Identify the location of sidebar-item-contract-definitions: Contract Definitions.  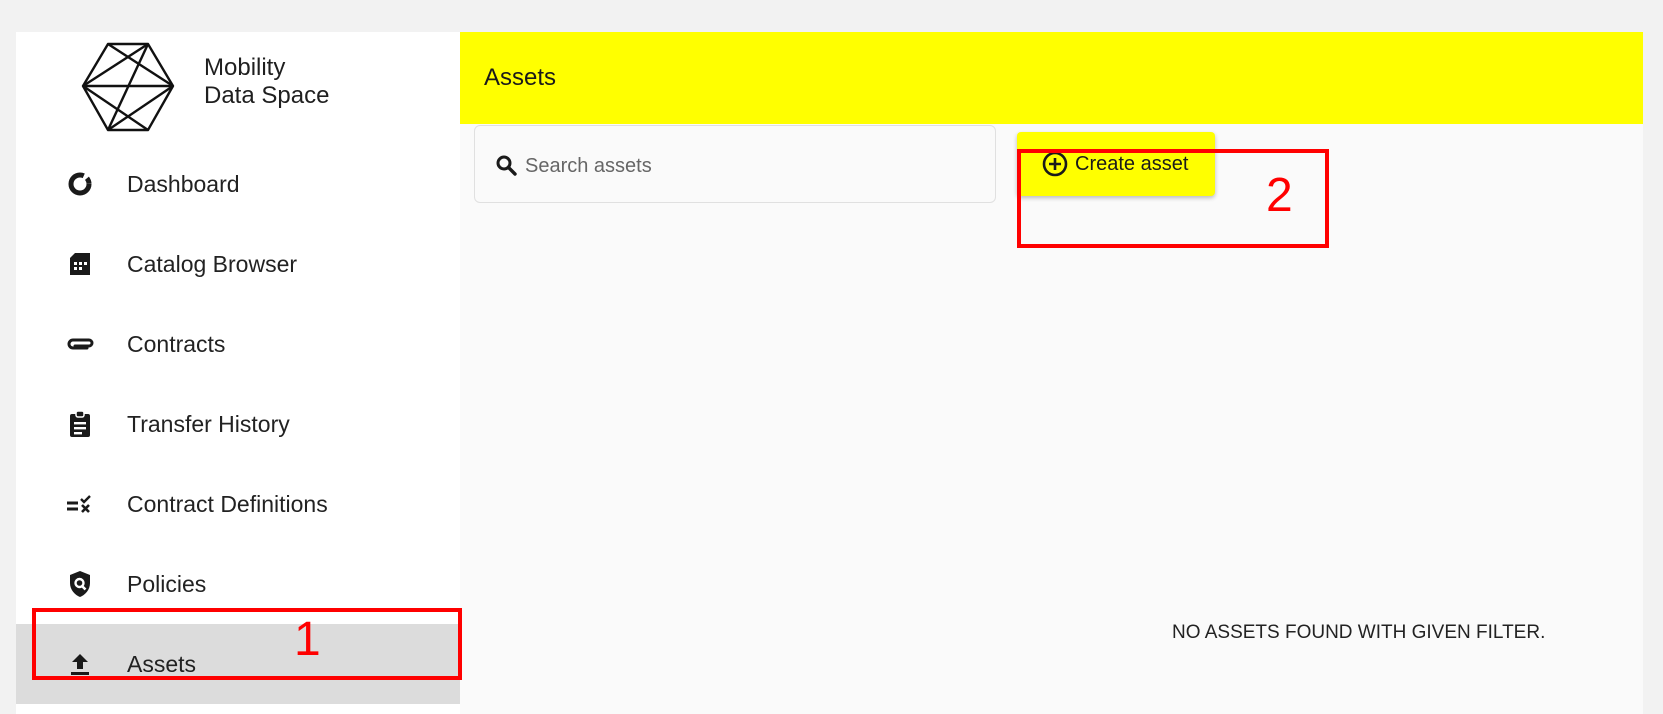
(238, 504).